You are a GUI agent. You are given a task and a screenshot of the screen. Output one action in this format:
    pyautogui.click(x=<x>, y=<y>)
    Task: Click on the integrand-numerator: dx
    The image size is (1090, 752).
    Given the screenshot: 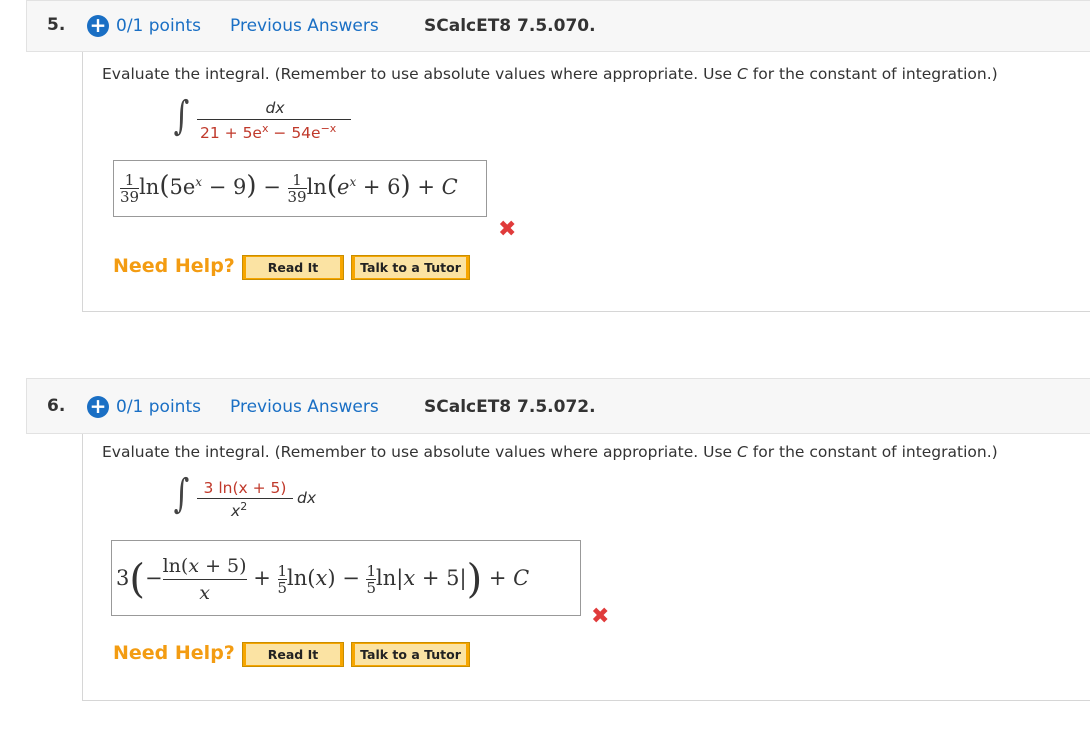 What is the action you would take?
    pyautogui.click(x=275, y=108)
    